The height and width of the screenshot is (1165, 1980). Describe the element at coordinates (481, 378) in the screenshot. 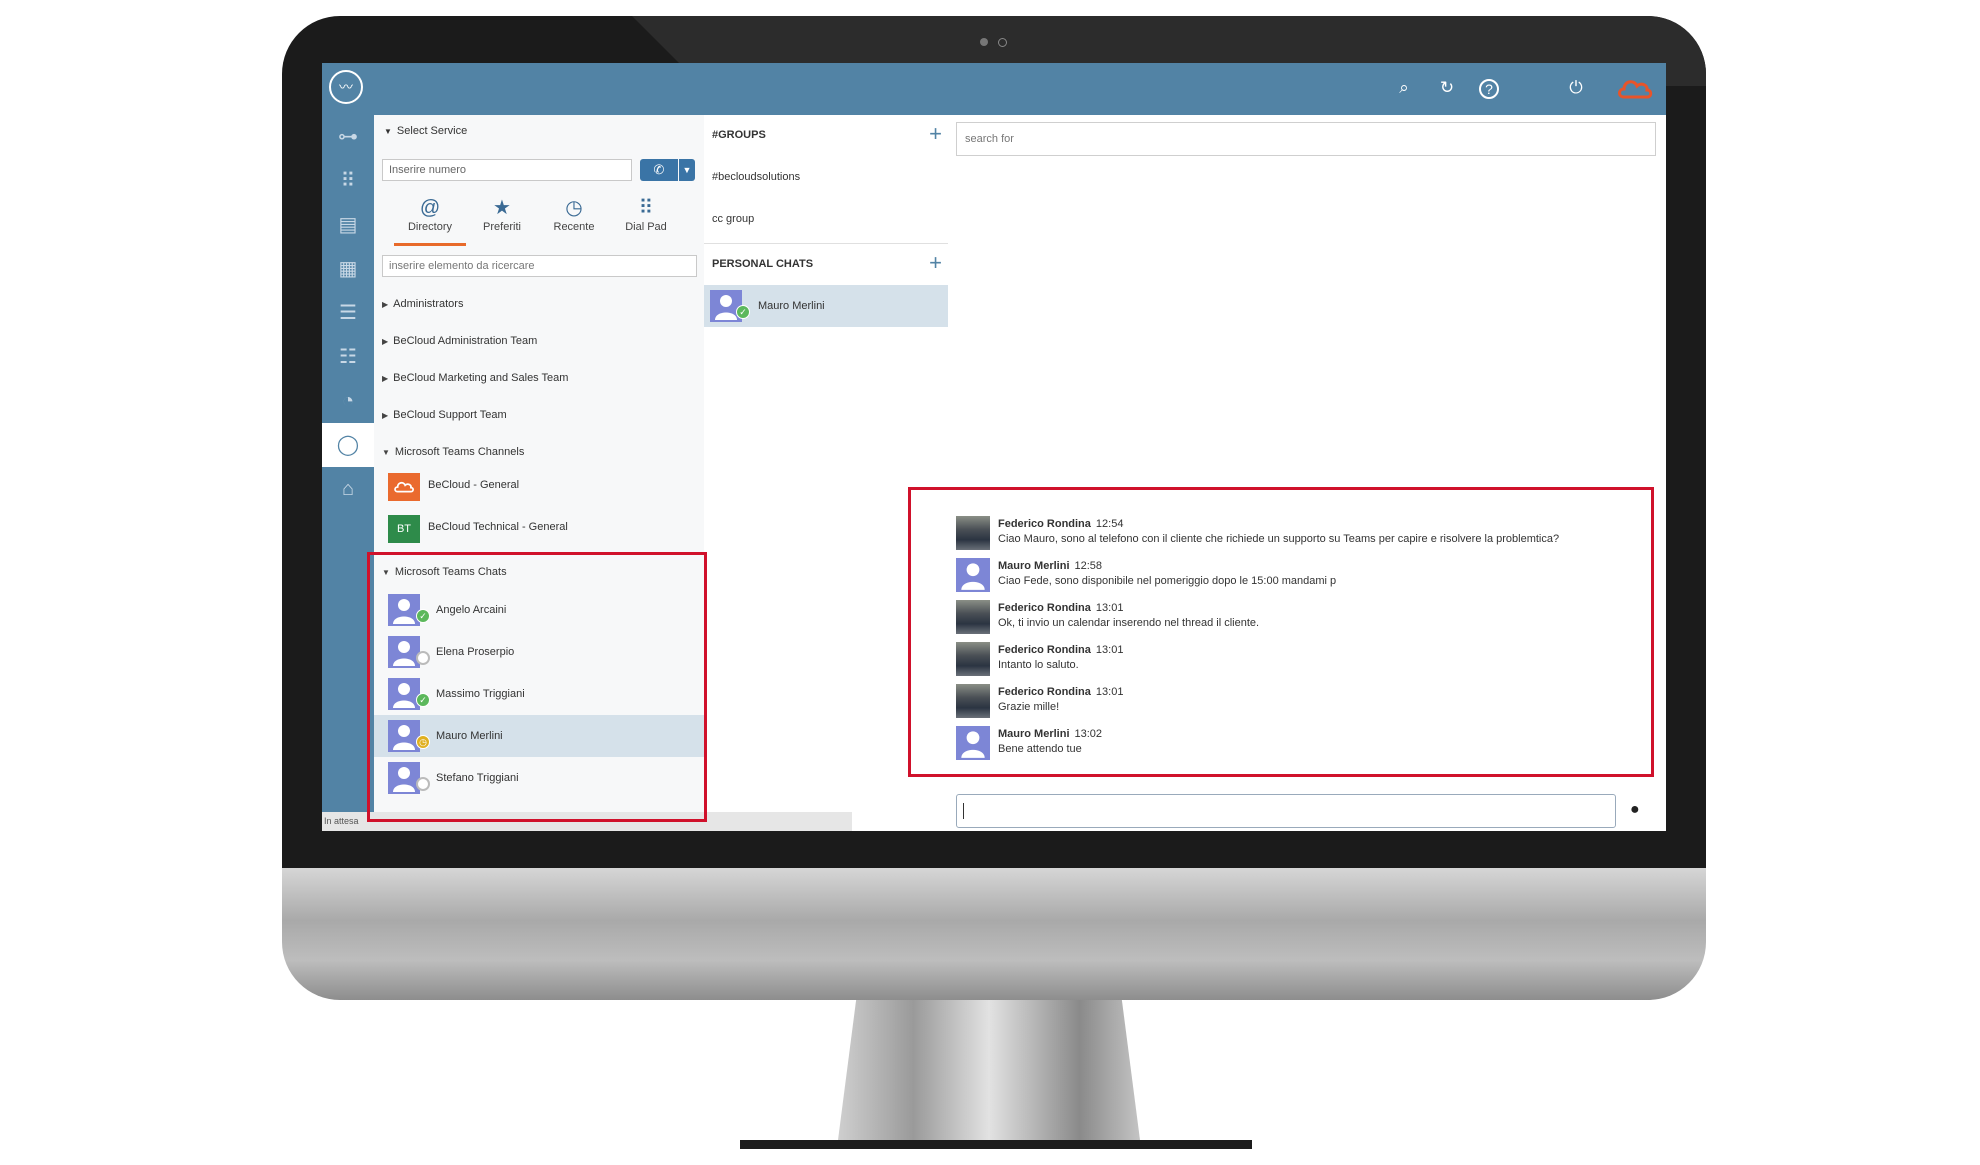

I see `group-label: BeCloud Marketing and Sales Team` at that location.